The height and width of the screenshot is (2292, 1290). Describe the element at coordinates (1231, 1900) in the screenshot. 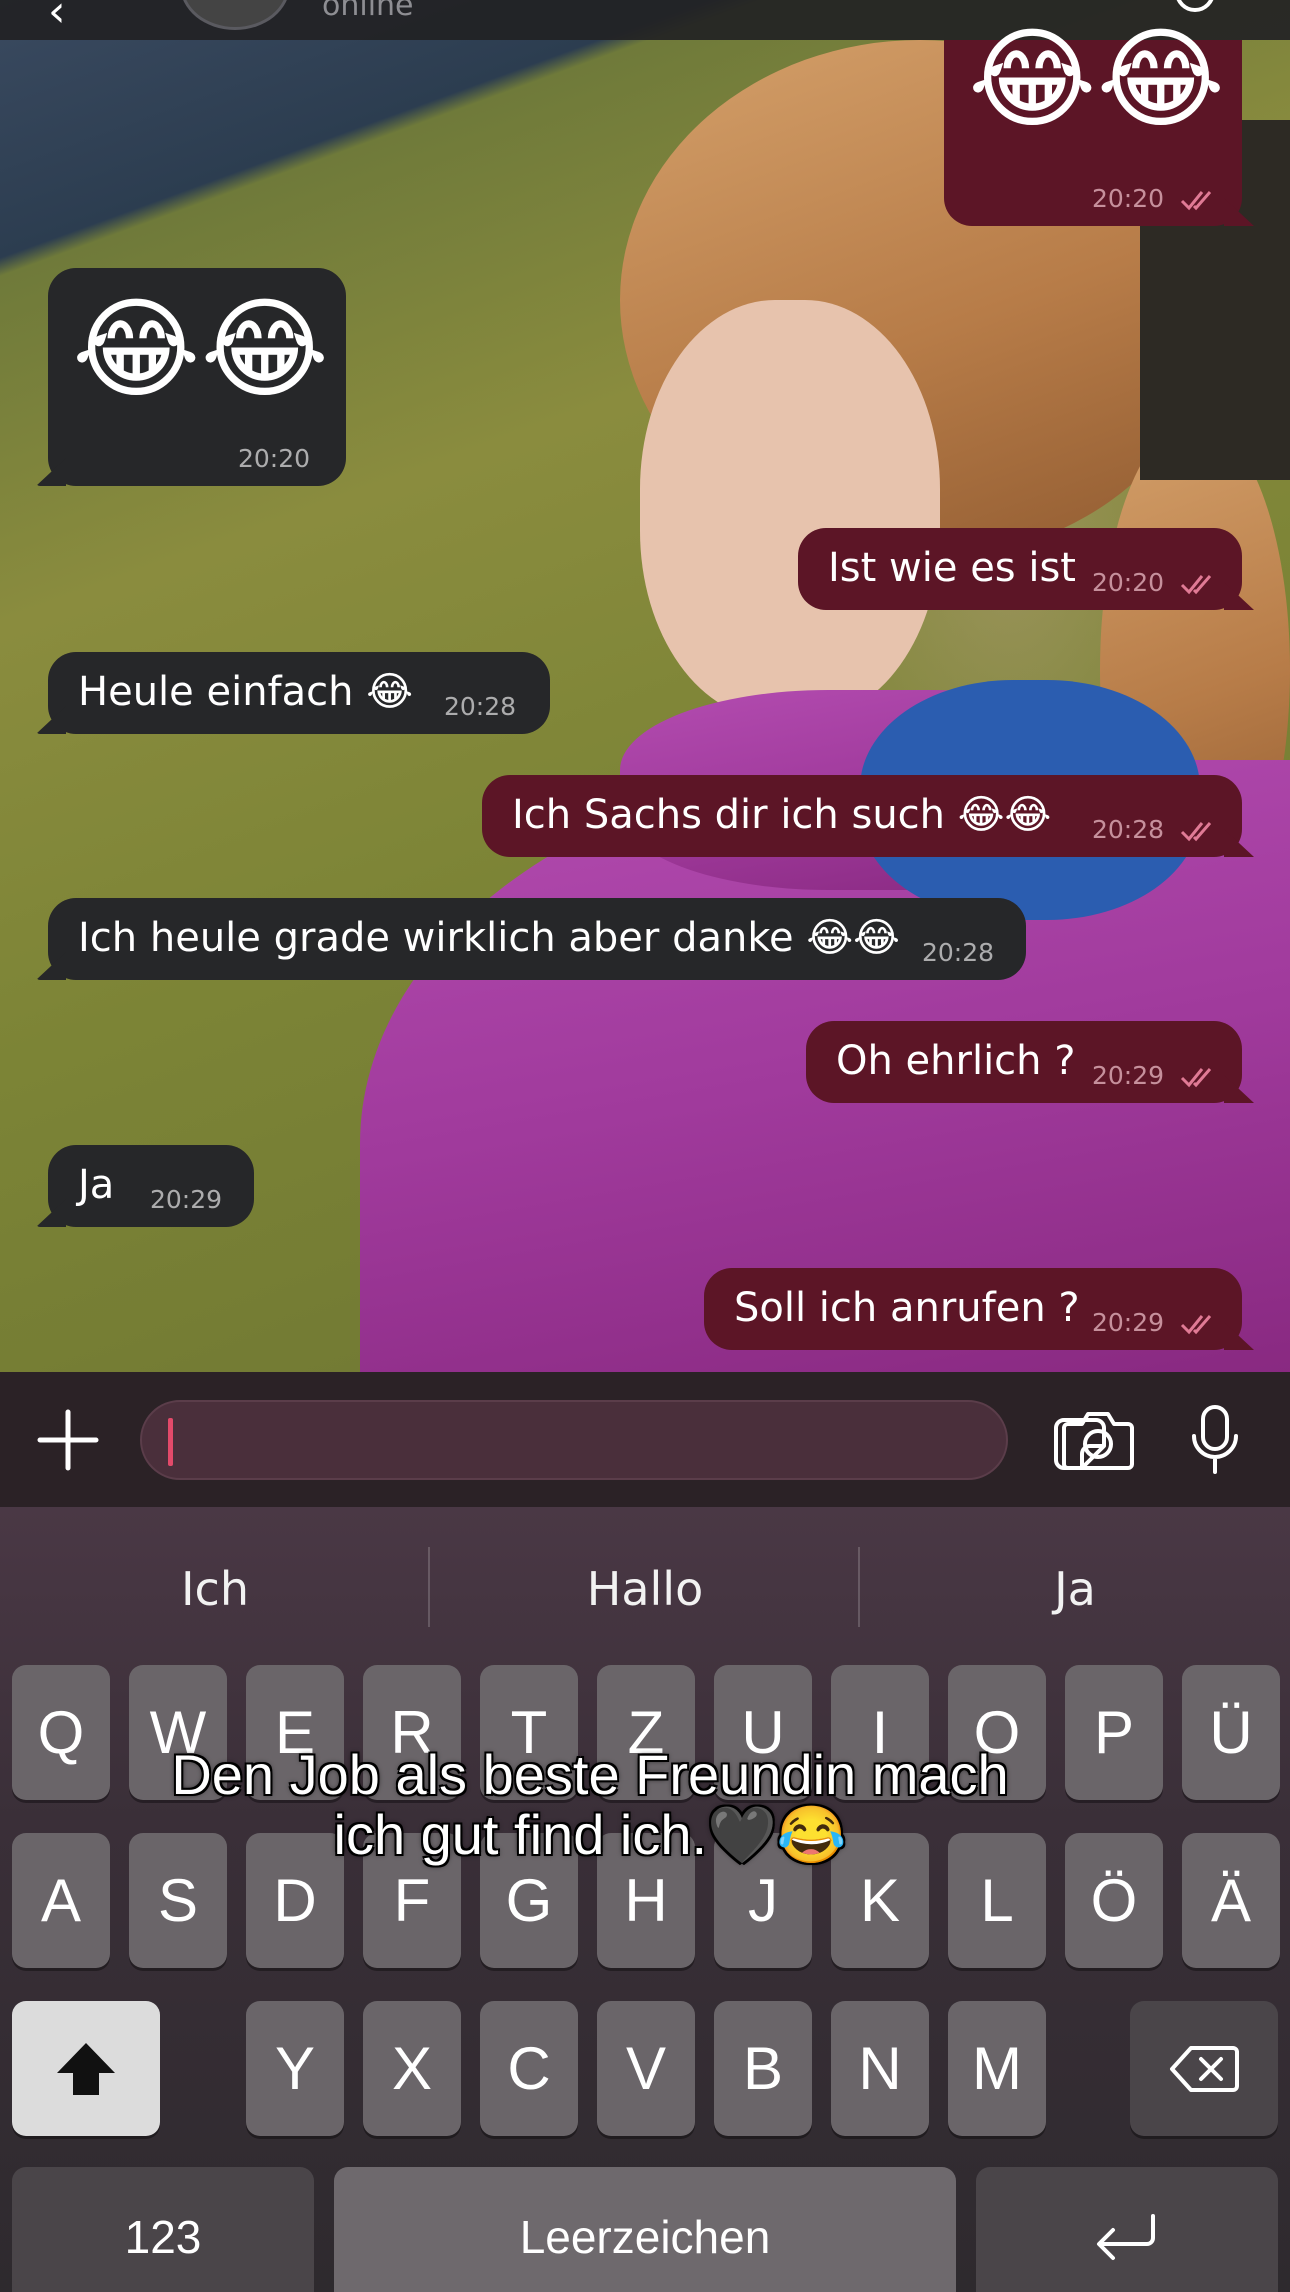

I see `key-ä: Ä` at that location.